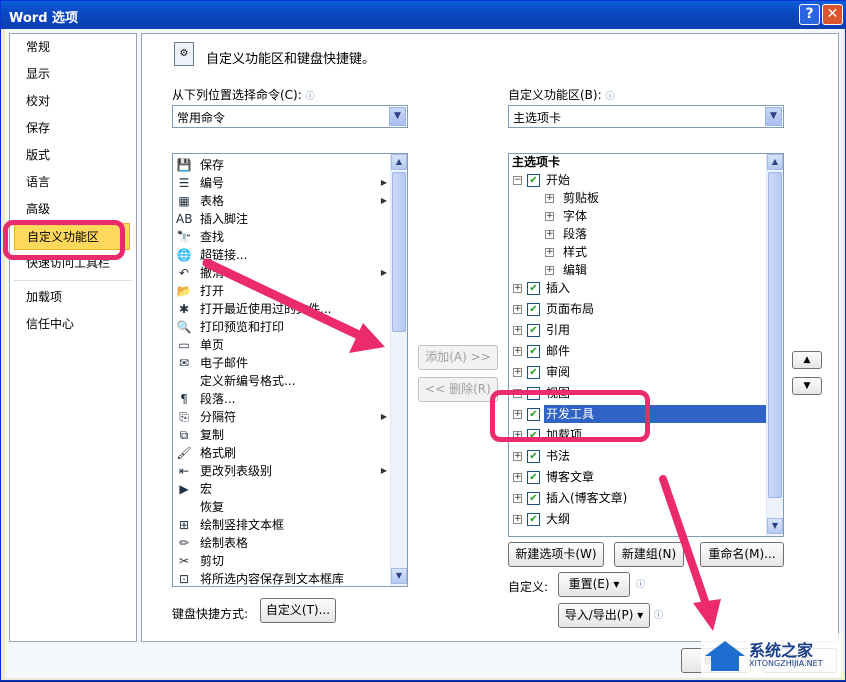  Describe the element at coordinates (690, 553) in the screenshot. I see `arrow-to-ok` at that location.